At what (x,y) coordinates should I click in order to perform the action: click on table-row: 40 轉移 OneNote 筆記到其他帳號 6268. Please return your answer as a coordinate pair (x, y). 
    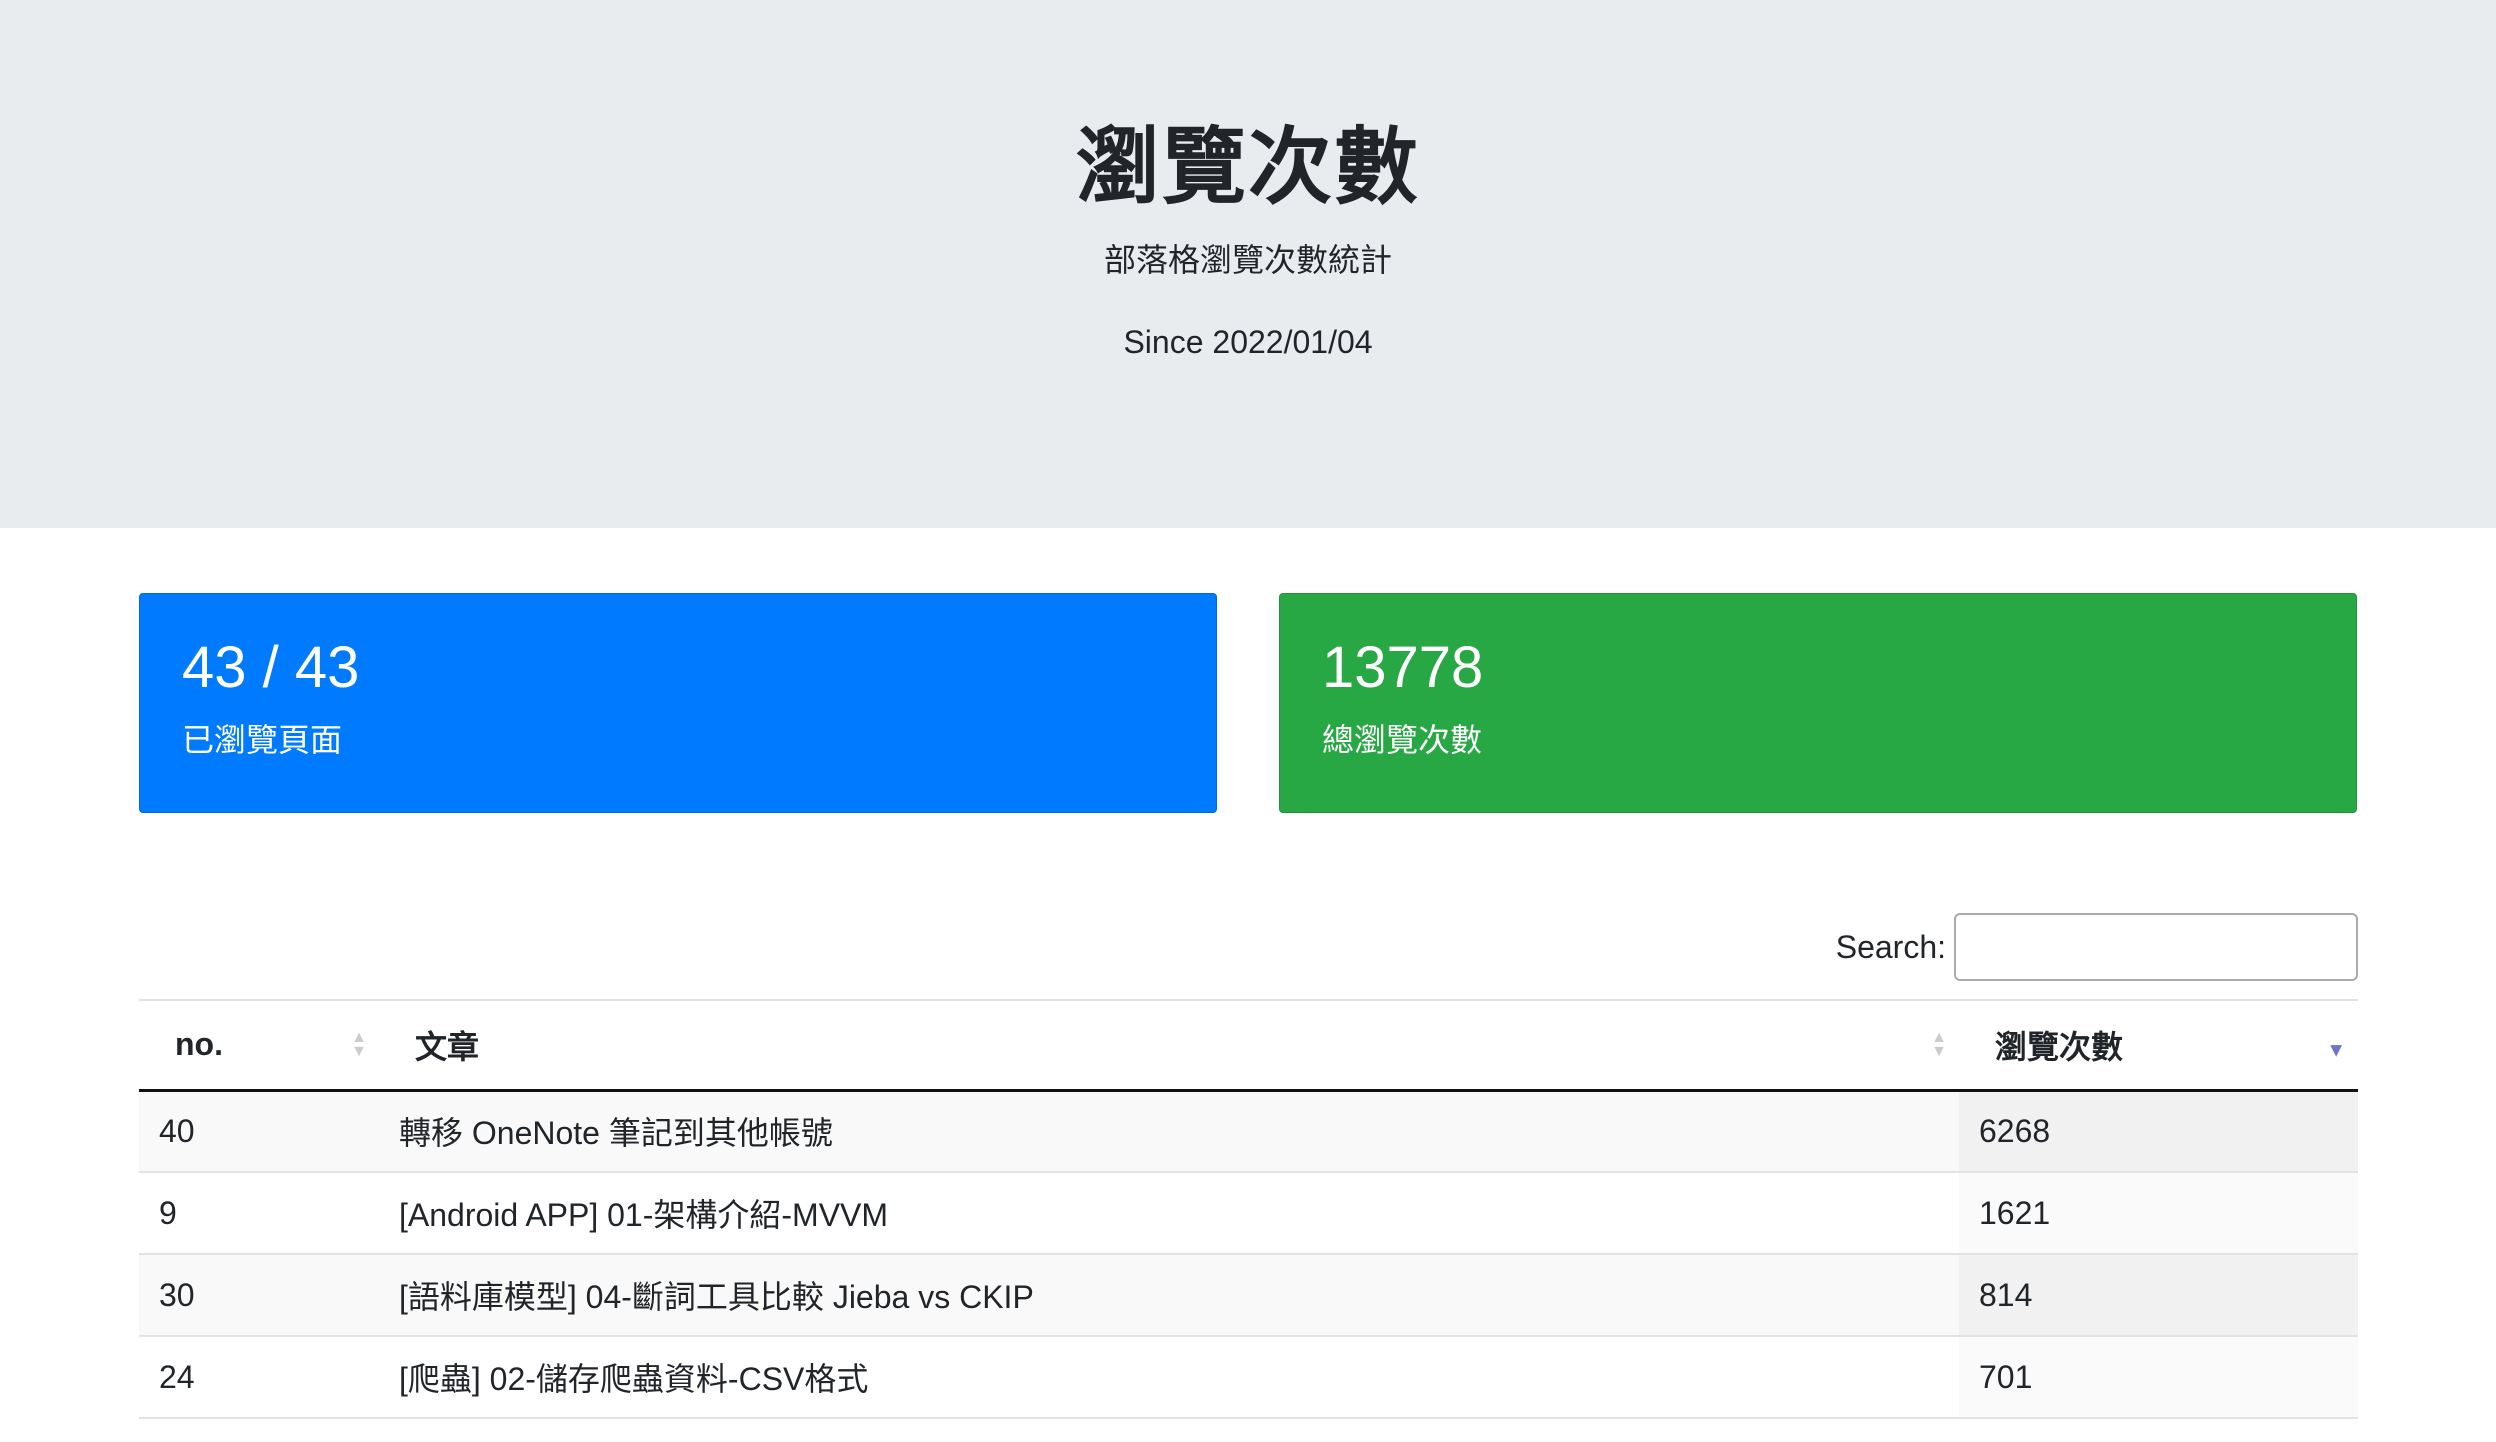
    Looking at the image, I should click on (1248, 1131).